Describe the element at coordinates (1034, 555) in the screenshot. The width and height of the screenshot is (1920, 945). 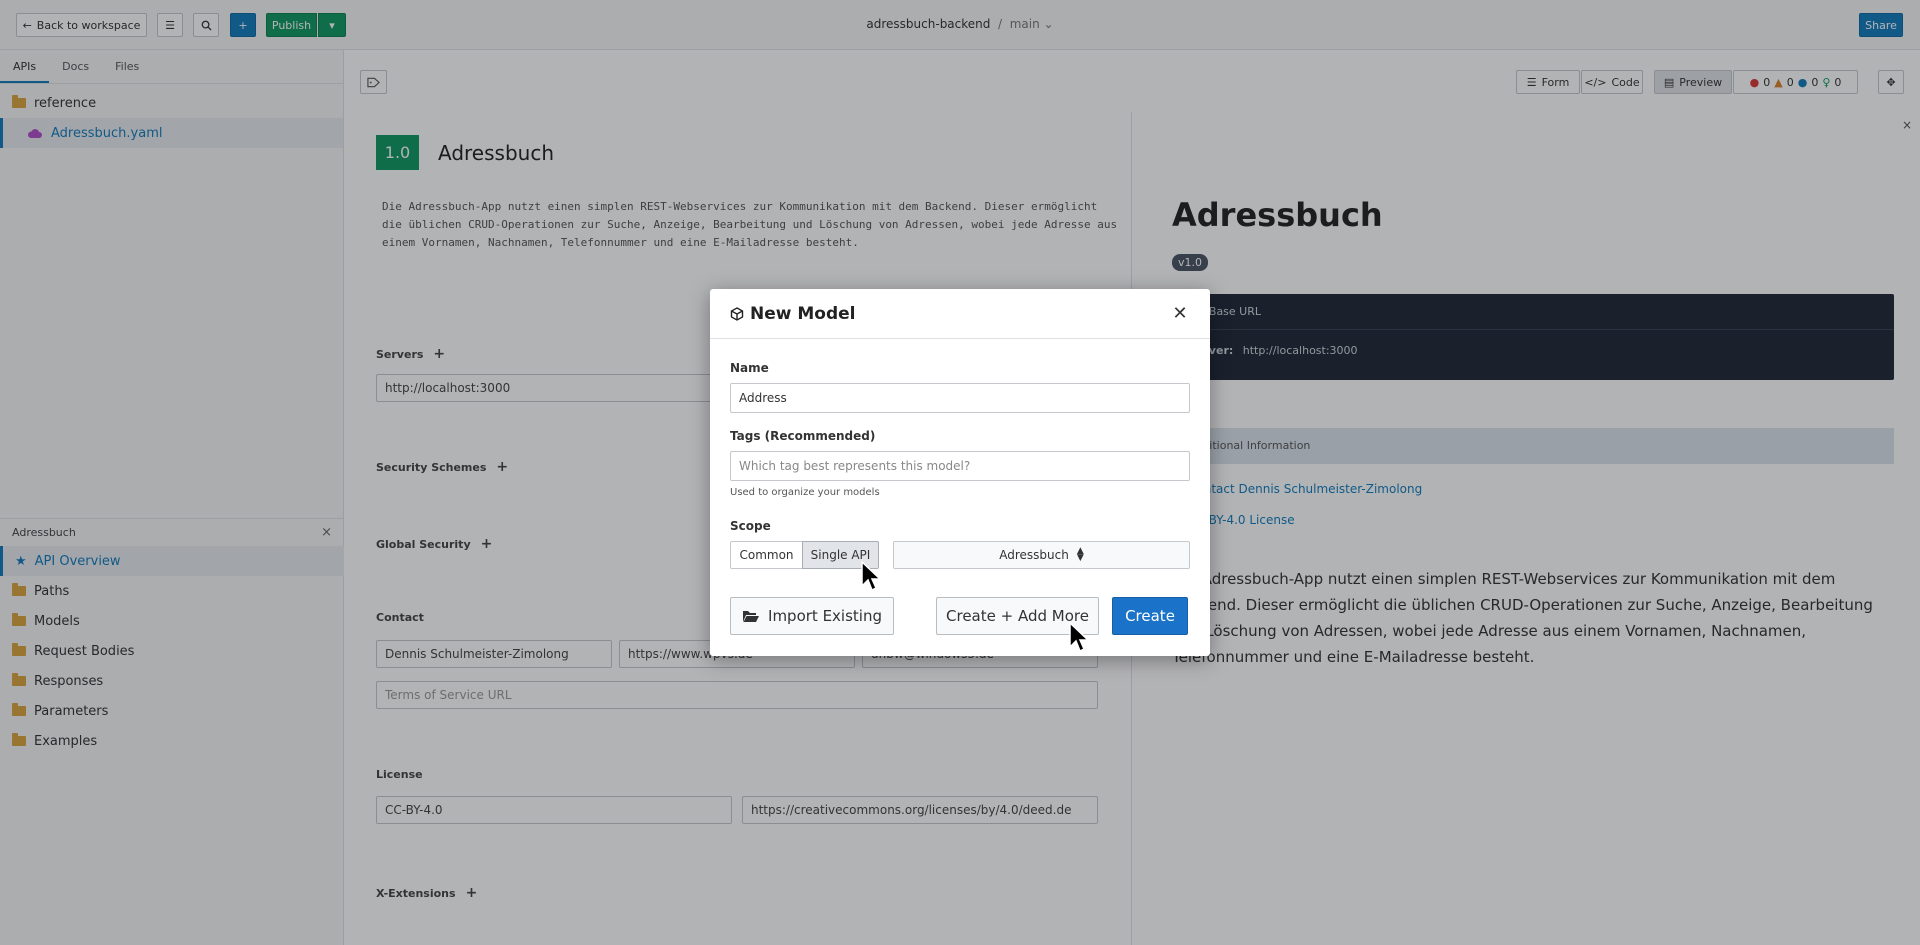
I see `api-select-value: Adressbuch` at that location.